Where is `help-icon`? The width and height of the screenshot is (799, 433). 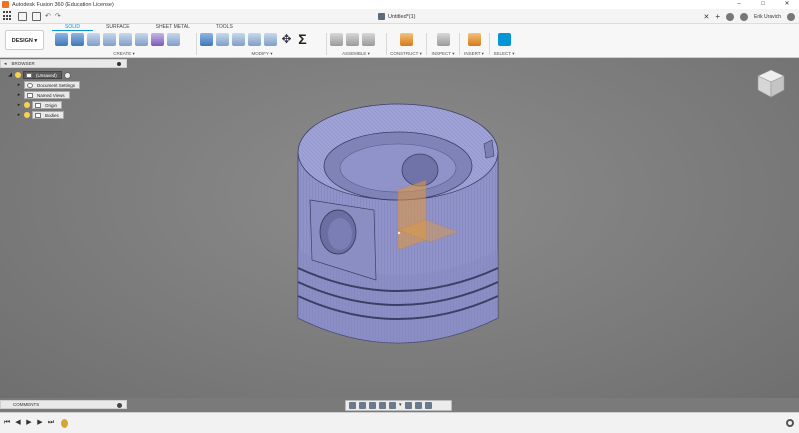
help-icon is located at coordinates (791, 16).